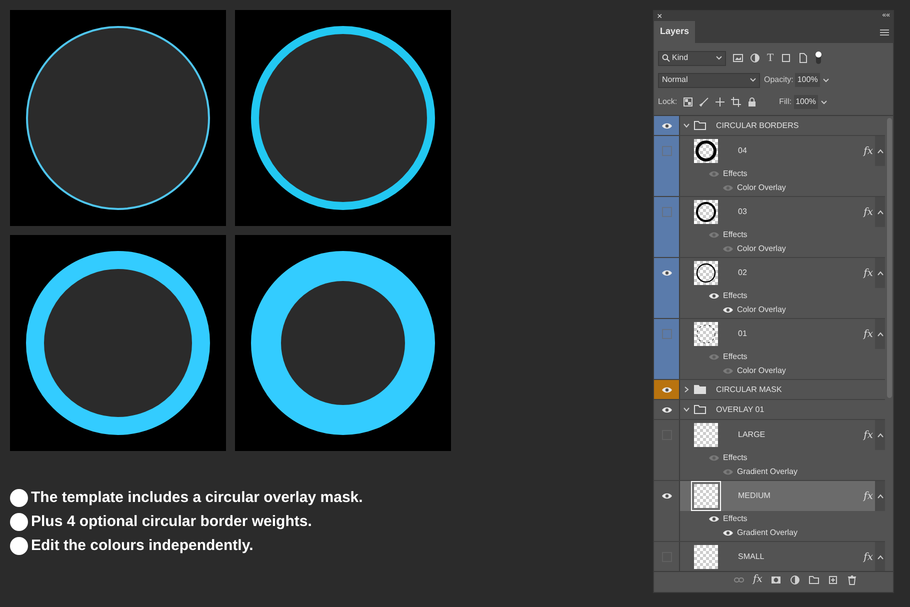 Image resolution: width=910 pixels, height=607 pixels. Describe the element at coordinates (692, 58) in the screenshot. I see `filter-dropdown: Kind` at that location.